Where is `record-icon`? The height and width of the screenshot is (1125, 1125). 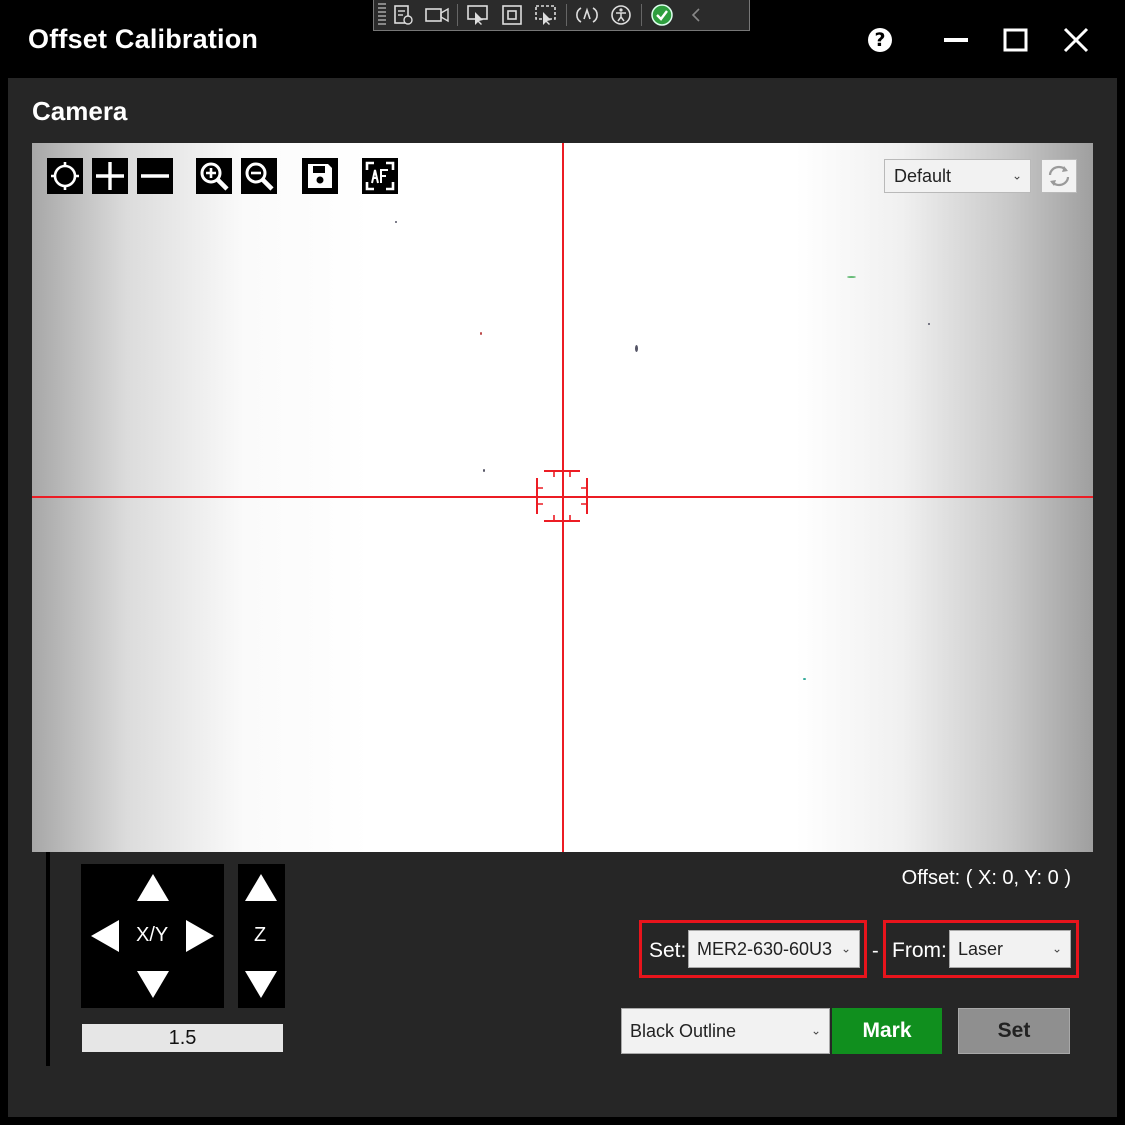
record-icon is located at coordinates (437, 15).